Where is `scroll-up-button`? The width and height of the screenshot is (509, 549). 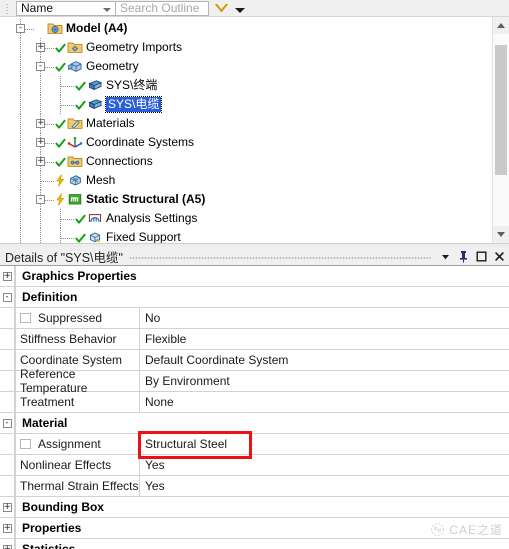
scroll-up-button is located at coordinates (501, 25).